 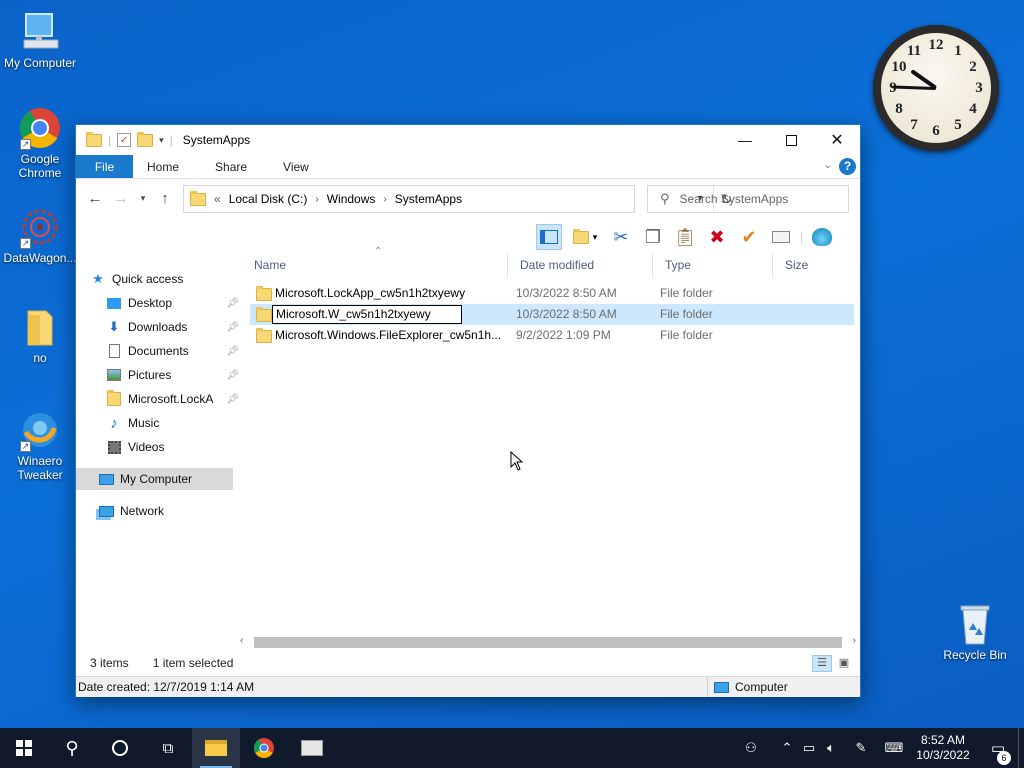 I want to click on forward-button: →, so click(x=121, y=198).